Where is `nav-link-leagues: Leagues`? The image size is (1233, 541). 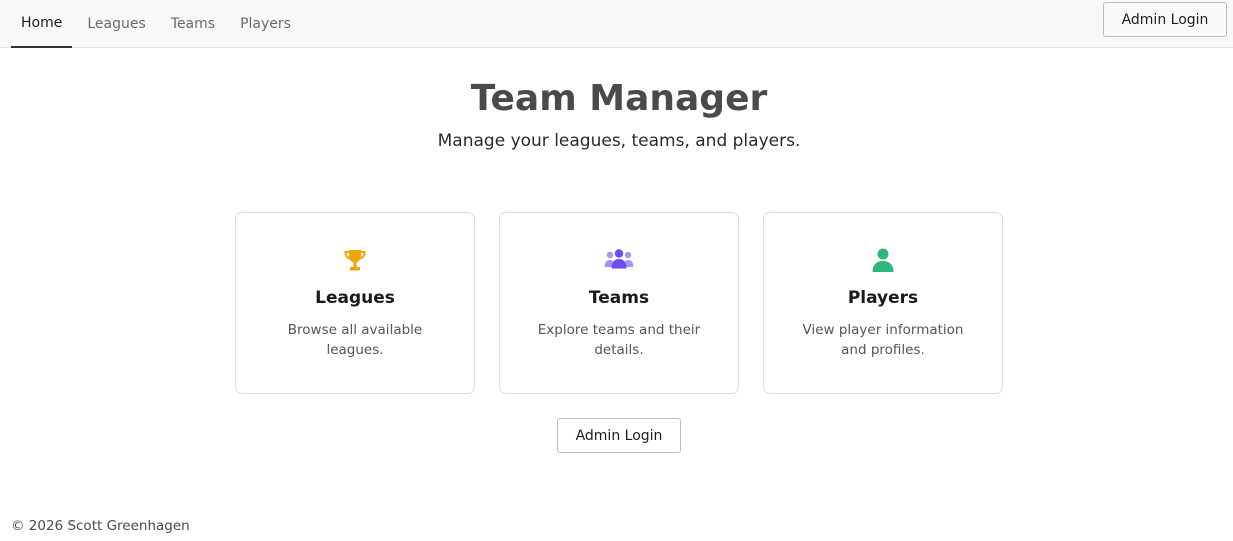
nav-link-leagues: Leagues is located at coordinates (116, 24).